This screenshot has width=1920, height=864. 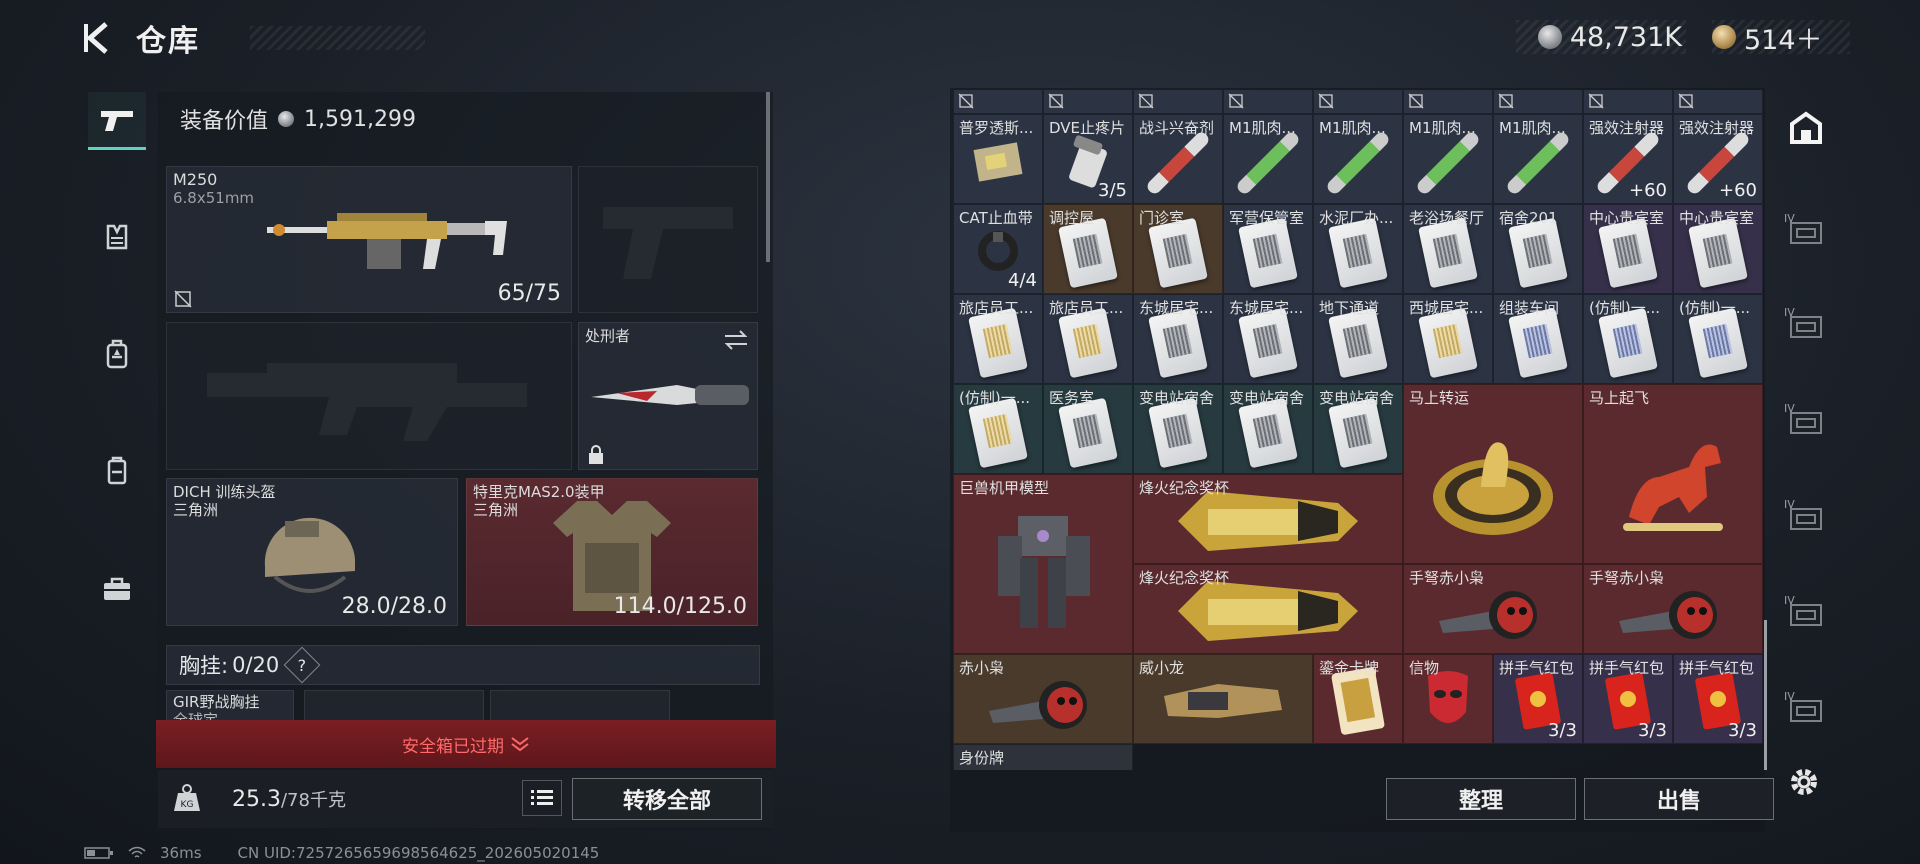 I want to click on storage-item: 组装车间, so click(x=1538, y=339).